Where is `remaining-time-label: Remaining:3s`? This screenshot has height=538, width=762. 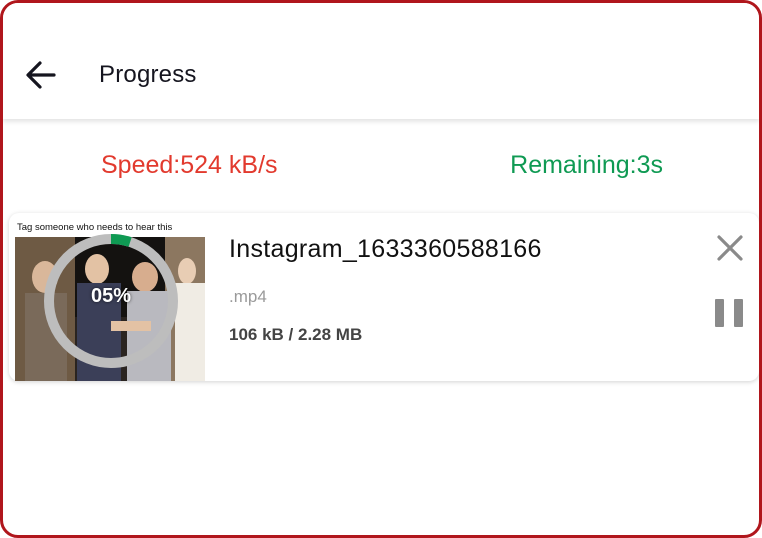
remaining-time-label: Remaining:3s is located at coordinates (586, 165).